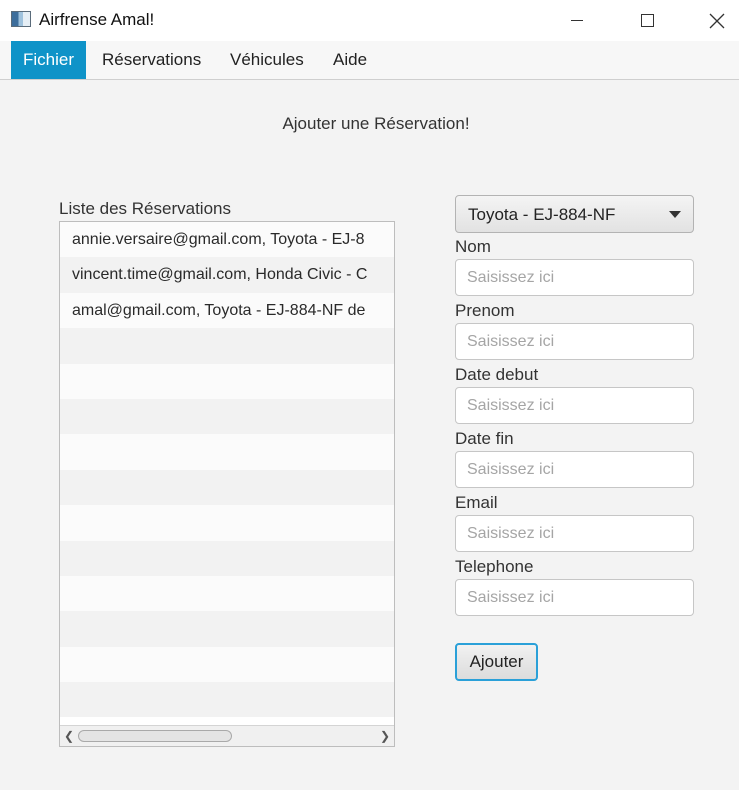 The width and height of the screenshot is (739, 790). What do you see at coordinates (376, 123) in the screenshot?
I see `page-title: Ajouter une Réservation!` at bounding box center [376, 123].